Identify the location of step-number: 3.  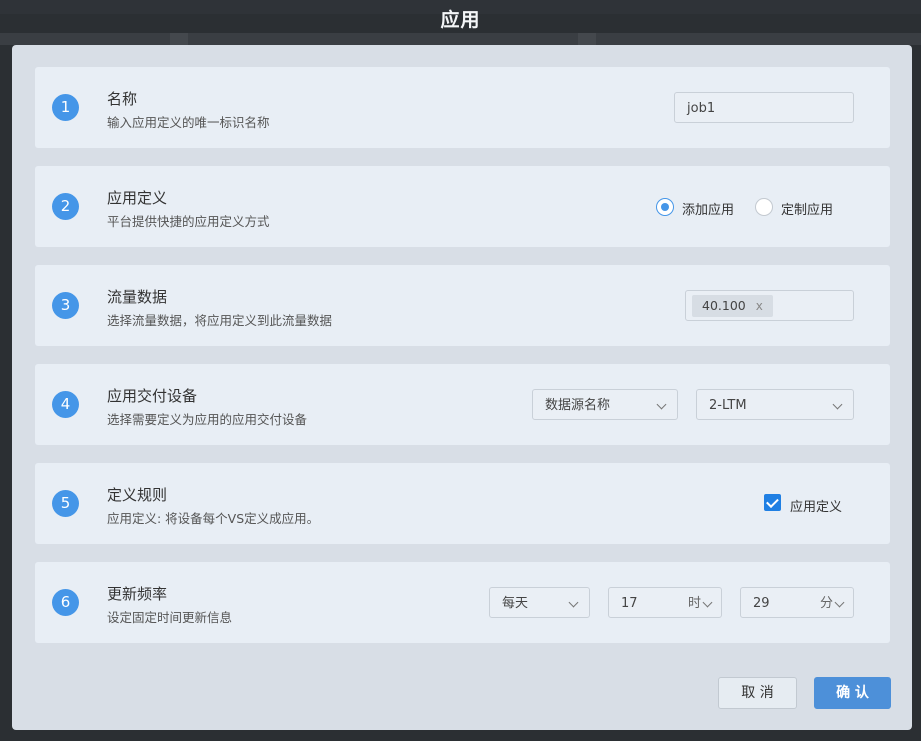
(65, 305).